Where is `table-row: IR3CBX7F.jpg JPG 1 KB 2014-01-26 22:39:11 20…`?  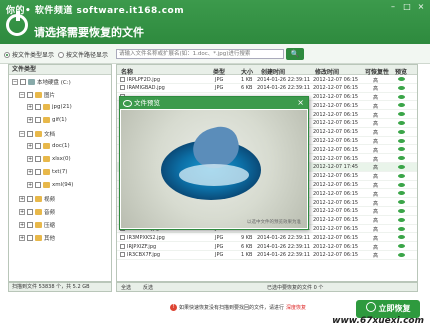 table-row: IR3CBX7F.jpg JPG 1 KB 2014-01-26 22:39:11 20… is located at coordinates (267, 255).